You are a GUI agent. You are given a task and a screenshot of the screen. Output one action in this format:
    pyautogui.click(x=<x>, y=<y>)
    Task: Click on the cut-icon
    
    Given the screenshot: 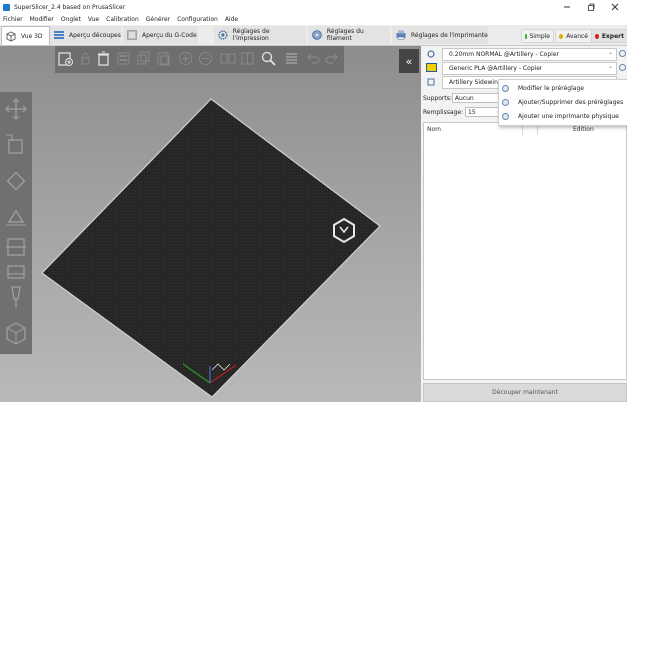 What is the action you would take?
    pyautogui.click(x=16, y=247)
    